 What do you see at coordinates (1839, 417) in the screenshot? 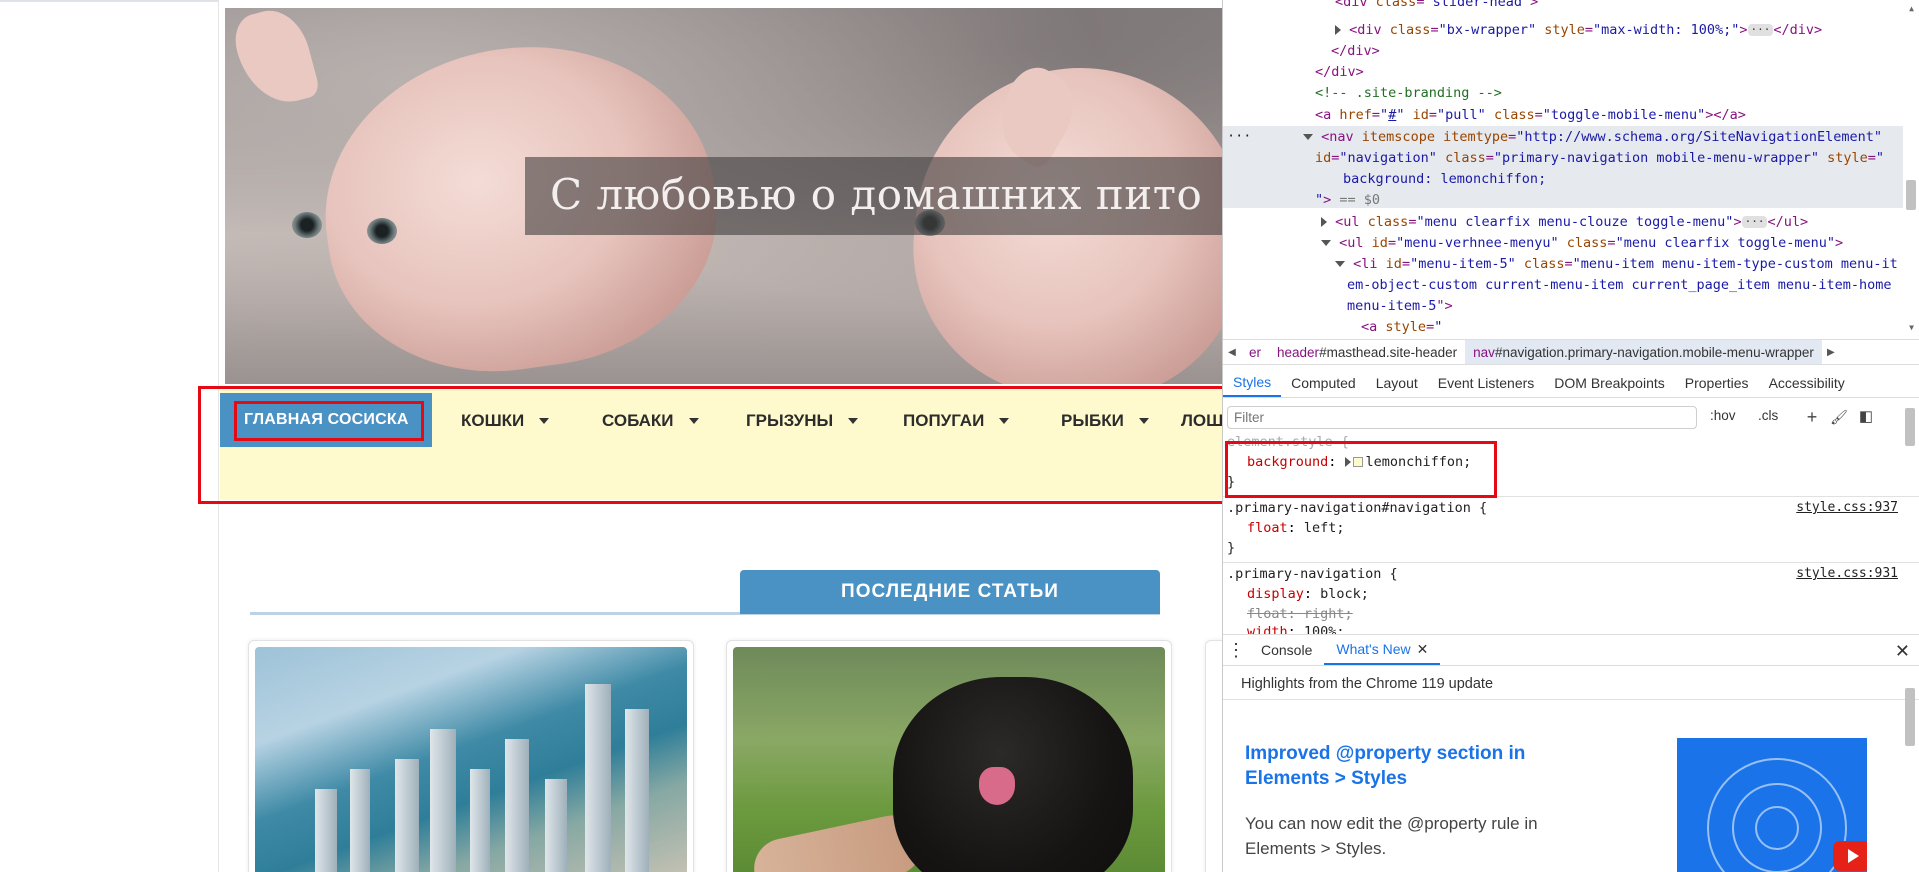
I see `paint-roller-icon: 🖌` at bounding box center [1839, 417].